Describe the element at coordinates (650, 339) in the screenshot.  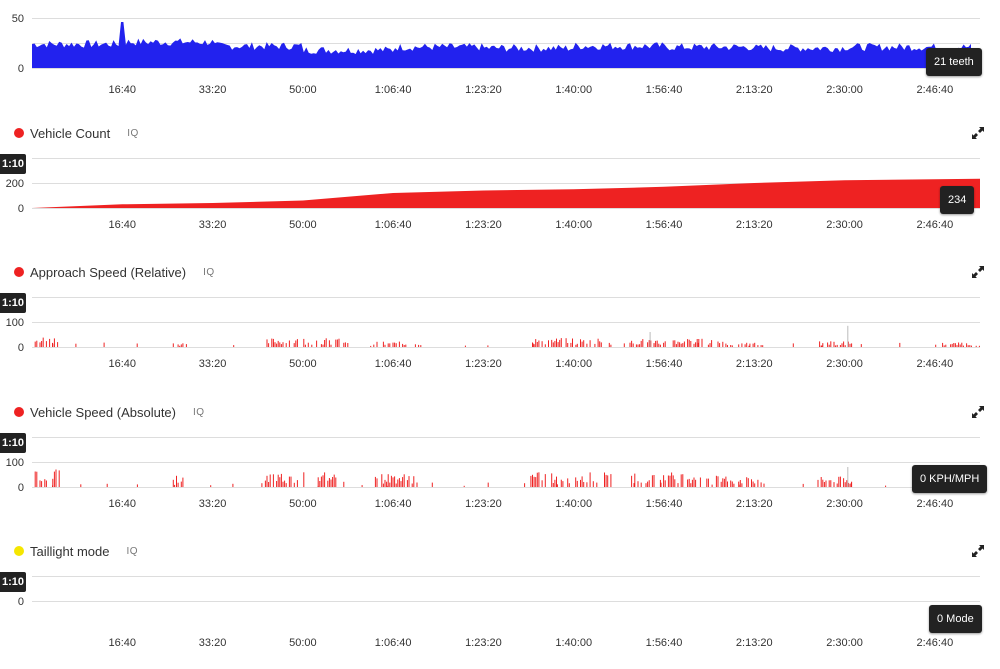
I see `speed-spike` at that location.